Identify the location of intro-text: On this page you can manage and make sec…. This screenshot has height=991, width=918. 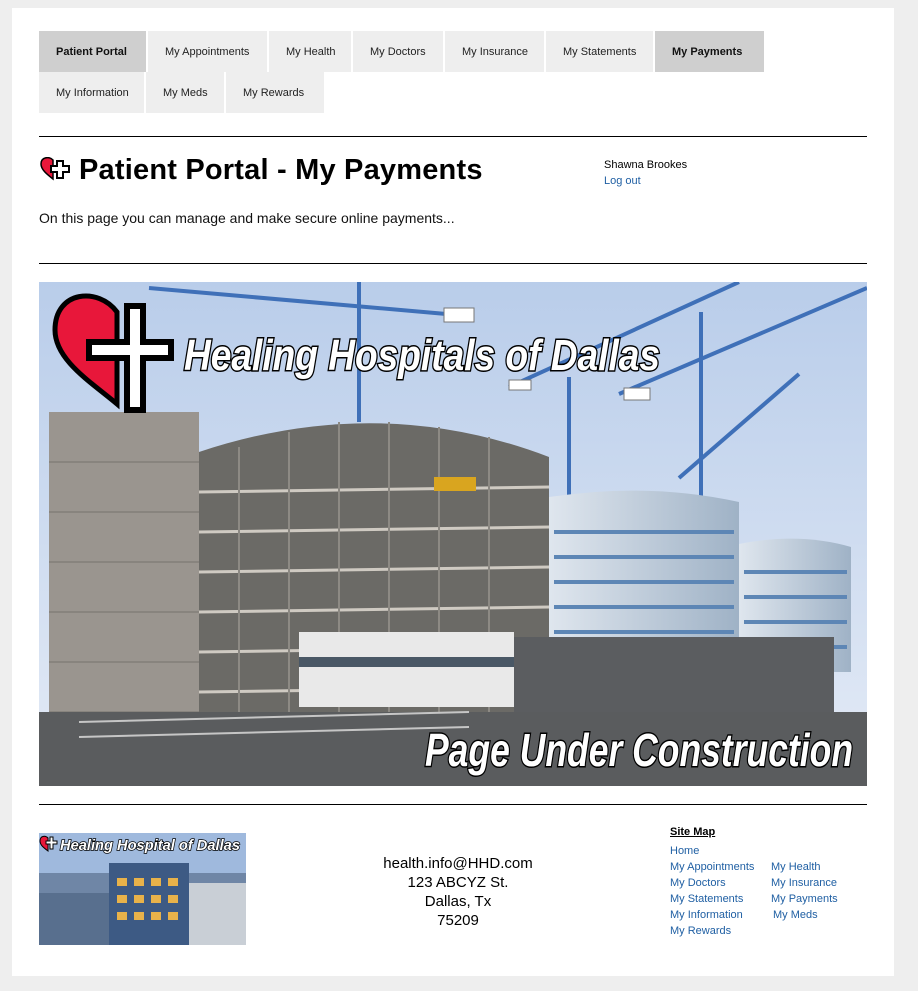
(247, 218).